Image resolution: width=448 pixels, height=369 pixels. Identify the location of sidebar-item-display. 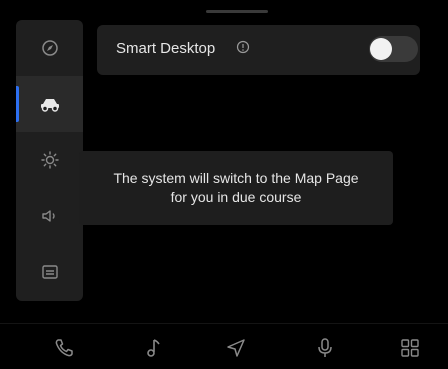
(49, 160).